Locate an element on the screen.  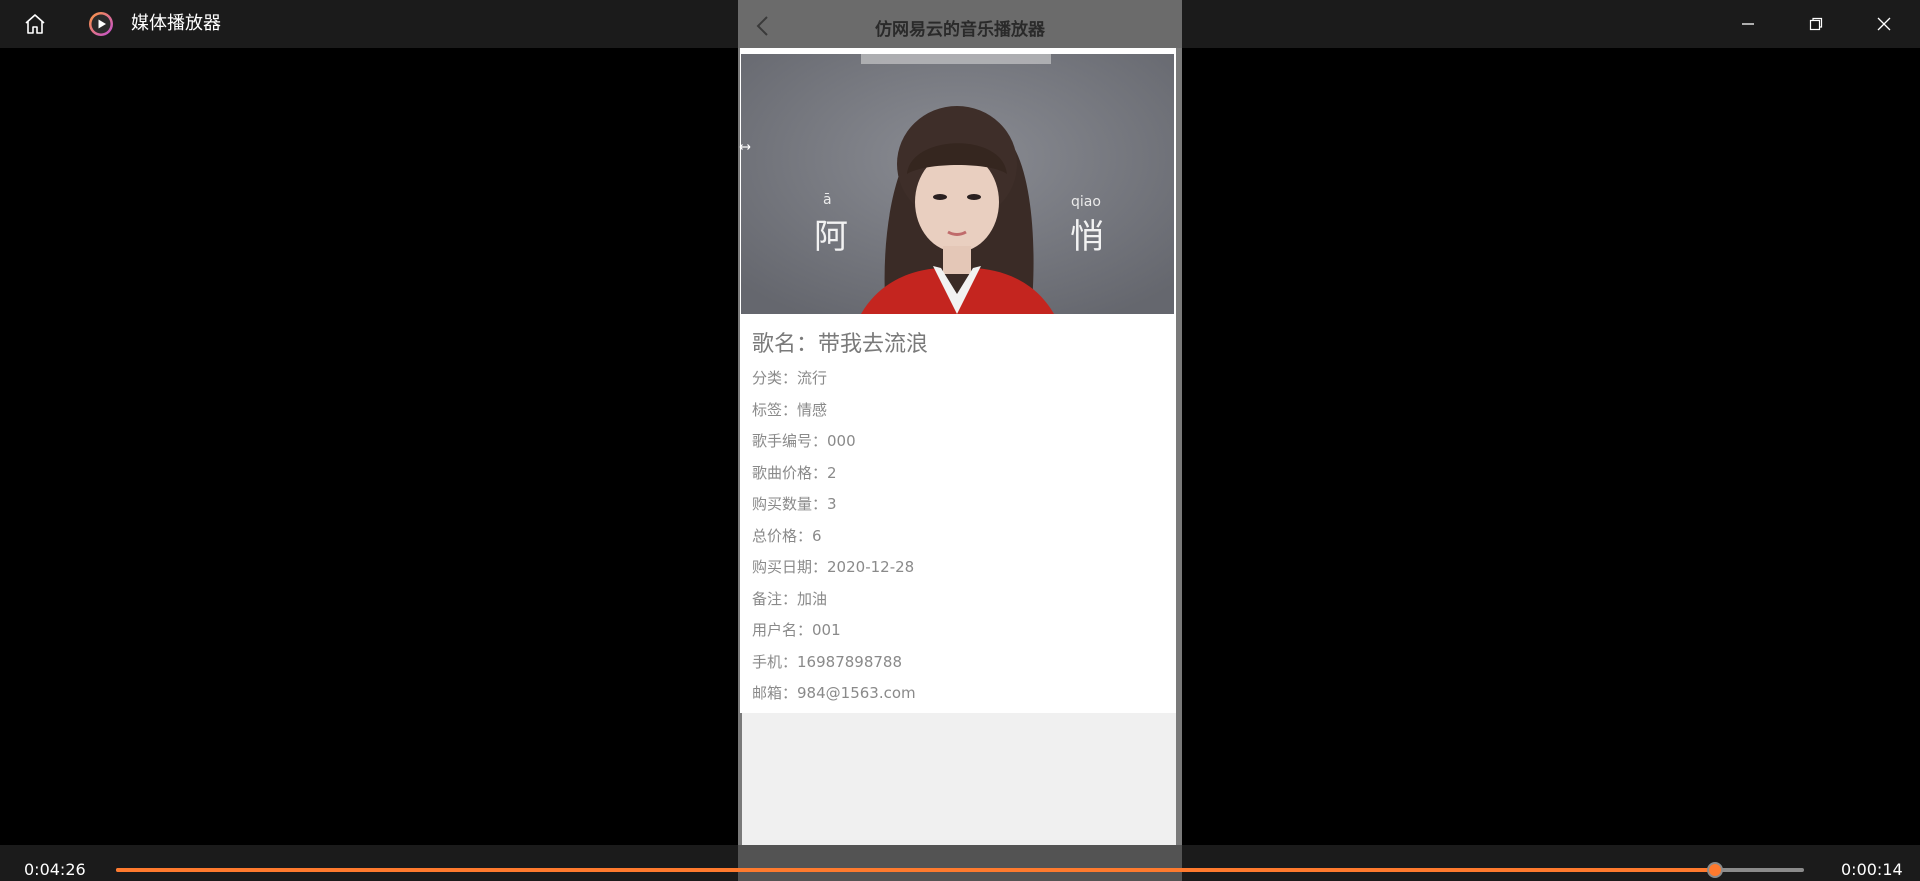
song-title: 歌名：带我去流浪 is located at coordinates (840, 342).